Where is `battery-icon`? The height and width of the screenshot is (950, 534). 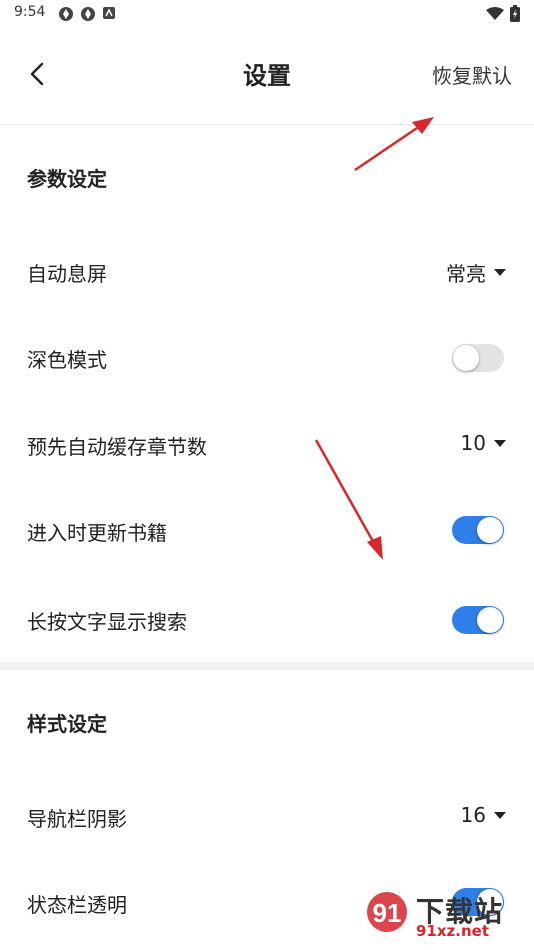 battery-icon is located at coordinates (515, 13).